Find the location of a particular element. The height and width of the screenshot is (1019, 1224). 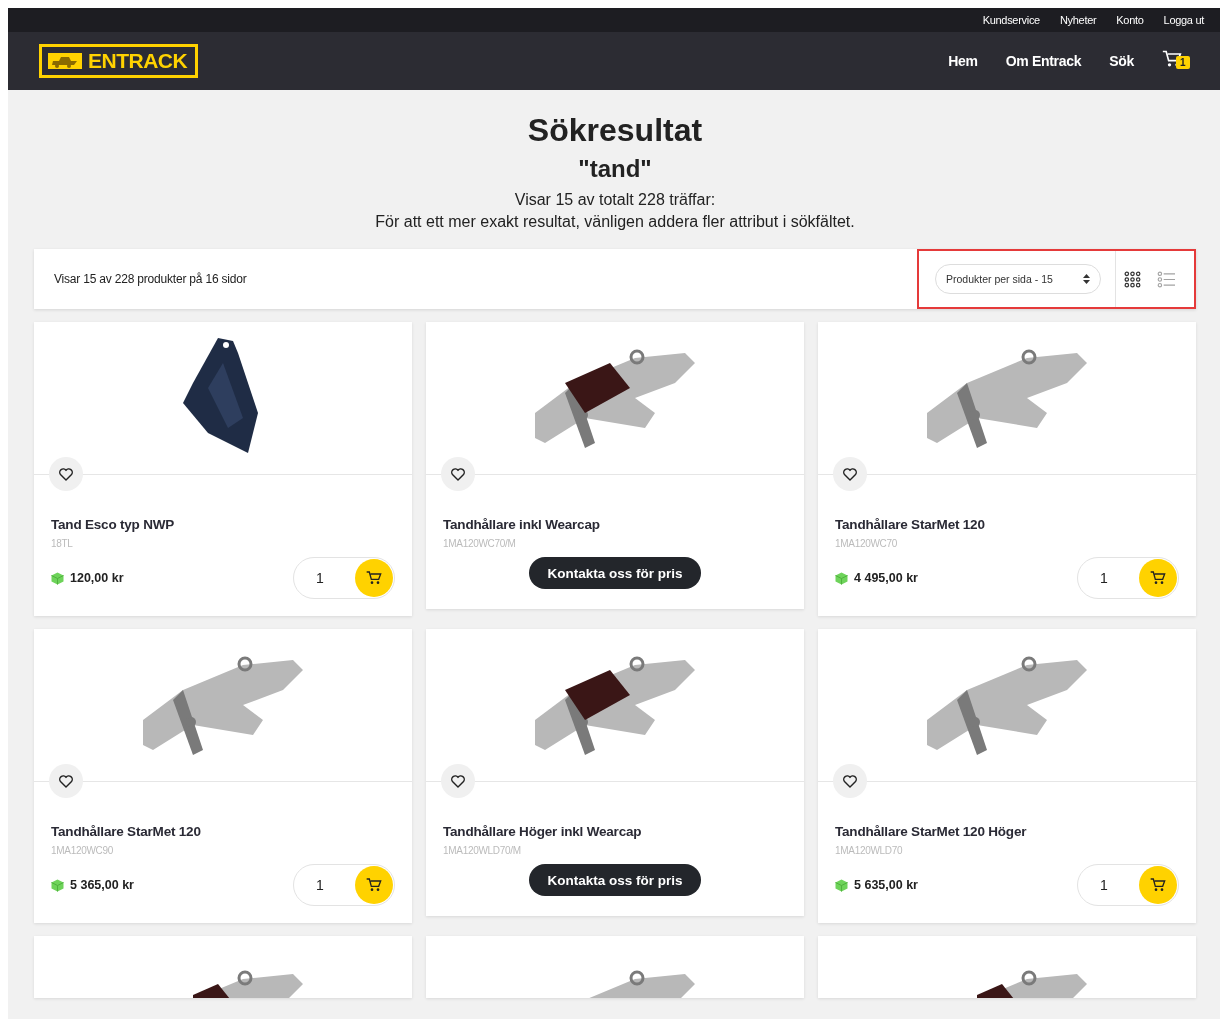

logo: ENTRACK is located at coordinates (119, 61).